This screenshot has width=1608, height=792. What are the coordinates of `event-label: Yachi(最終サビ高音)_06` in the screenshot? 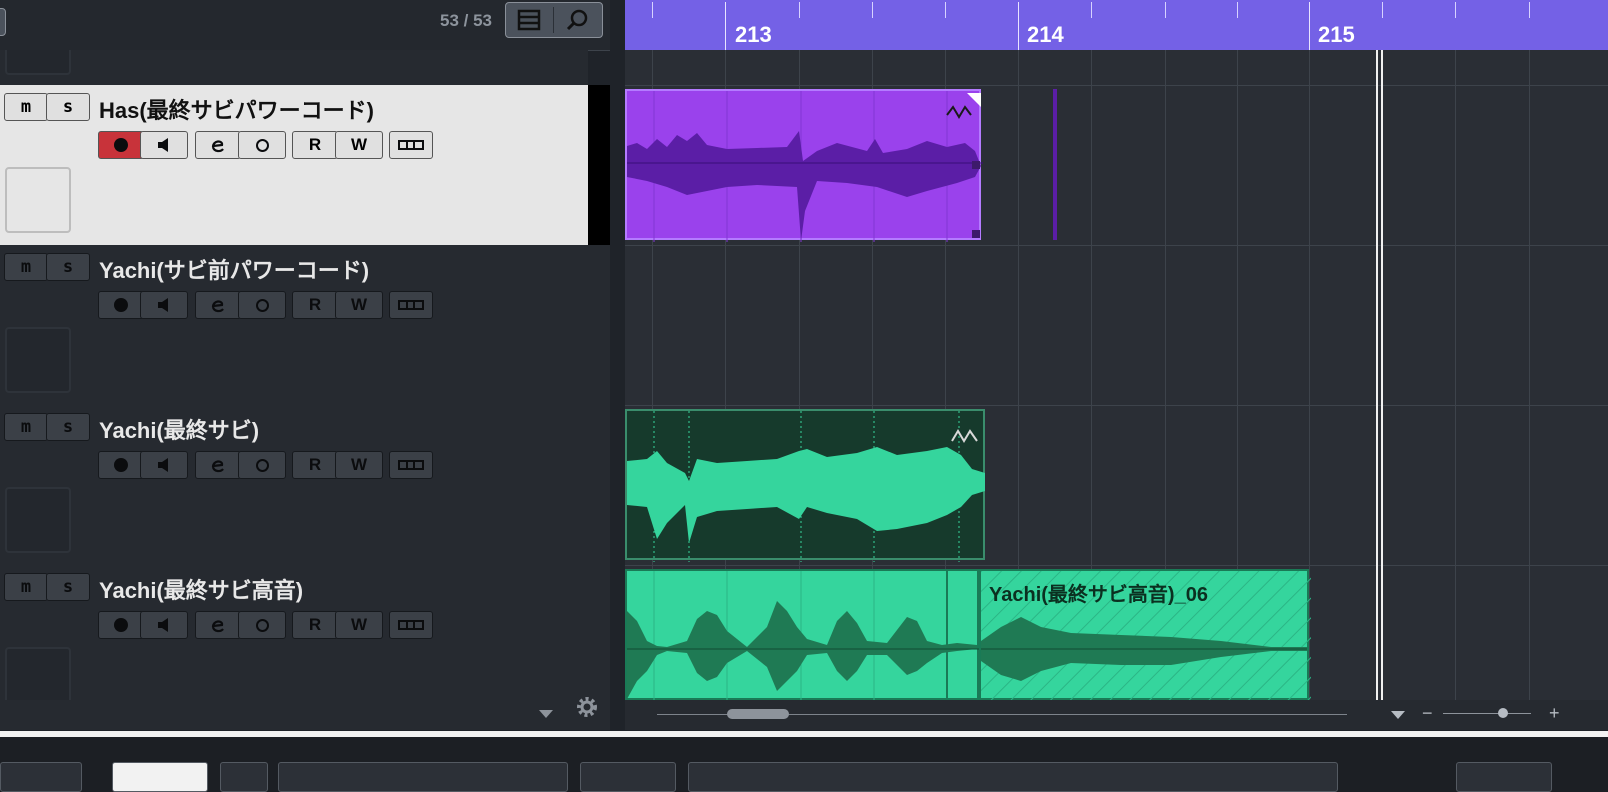 It's located at (1098, 595).